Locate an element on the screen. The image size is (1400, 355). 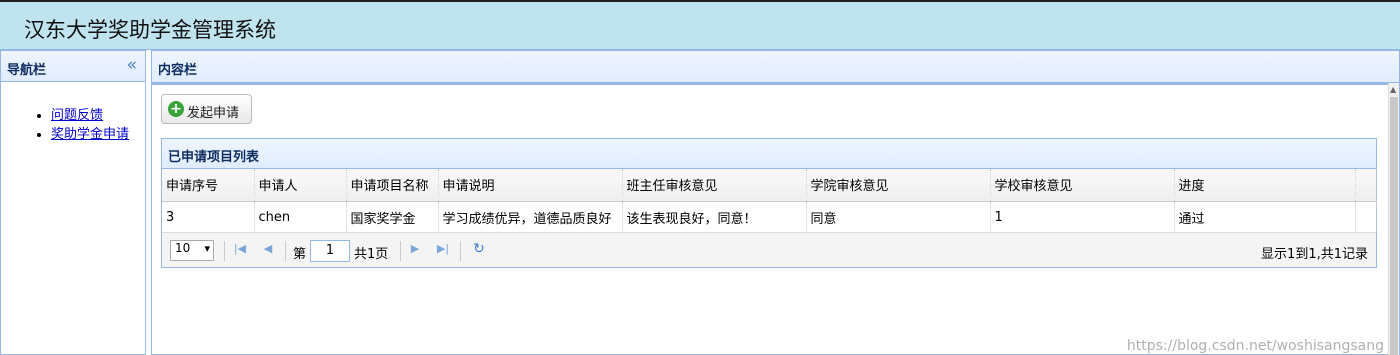
add-application-label: 发起申请 is located at coordinates (213, 113).